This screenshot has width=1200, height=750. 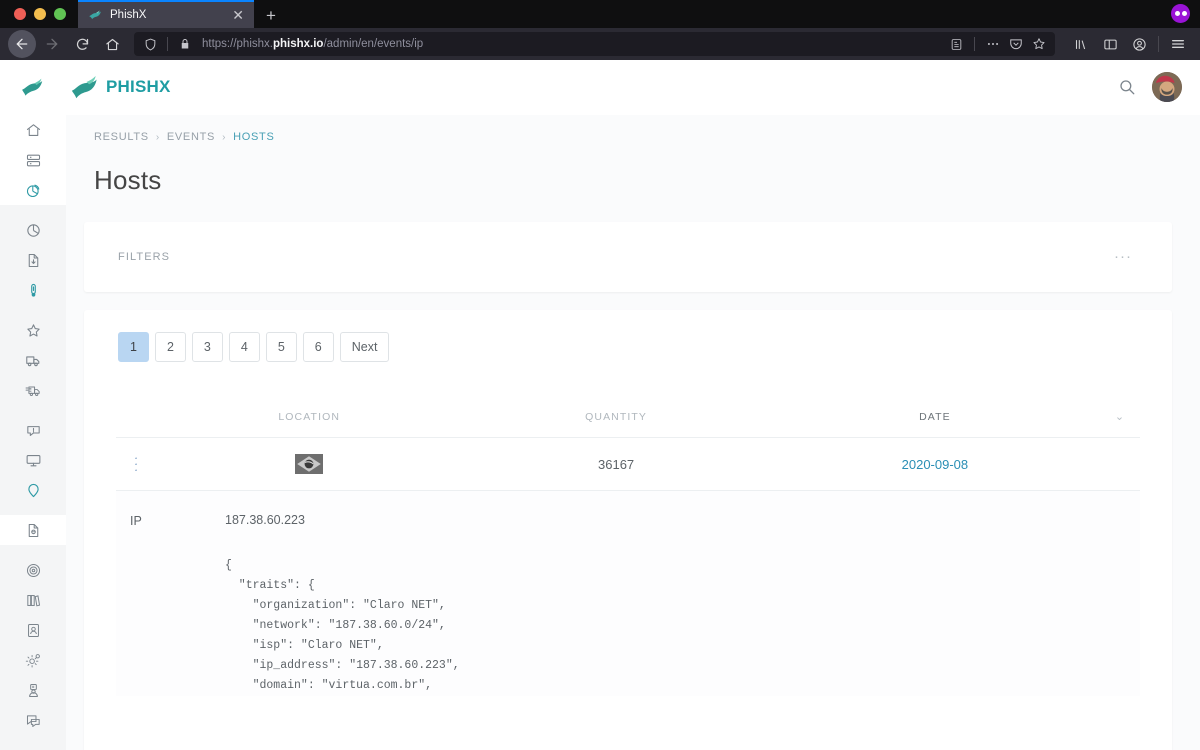 What do you see at coordinates (132, 86) in the screenshot?
I see `brand-name-main: PHISH` at bounding box center [132, 86].